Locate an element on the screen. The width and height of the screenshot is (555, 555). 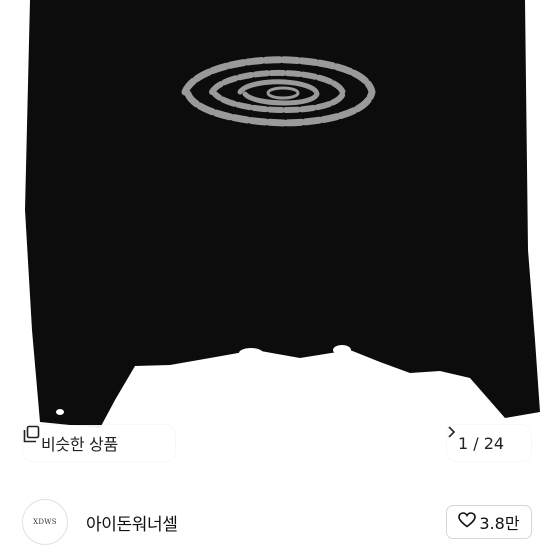
heart-outline-icon is located at coordinates (467, 522).